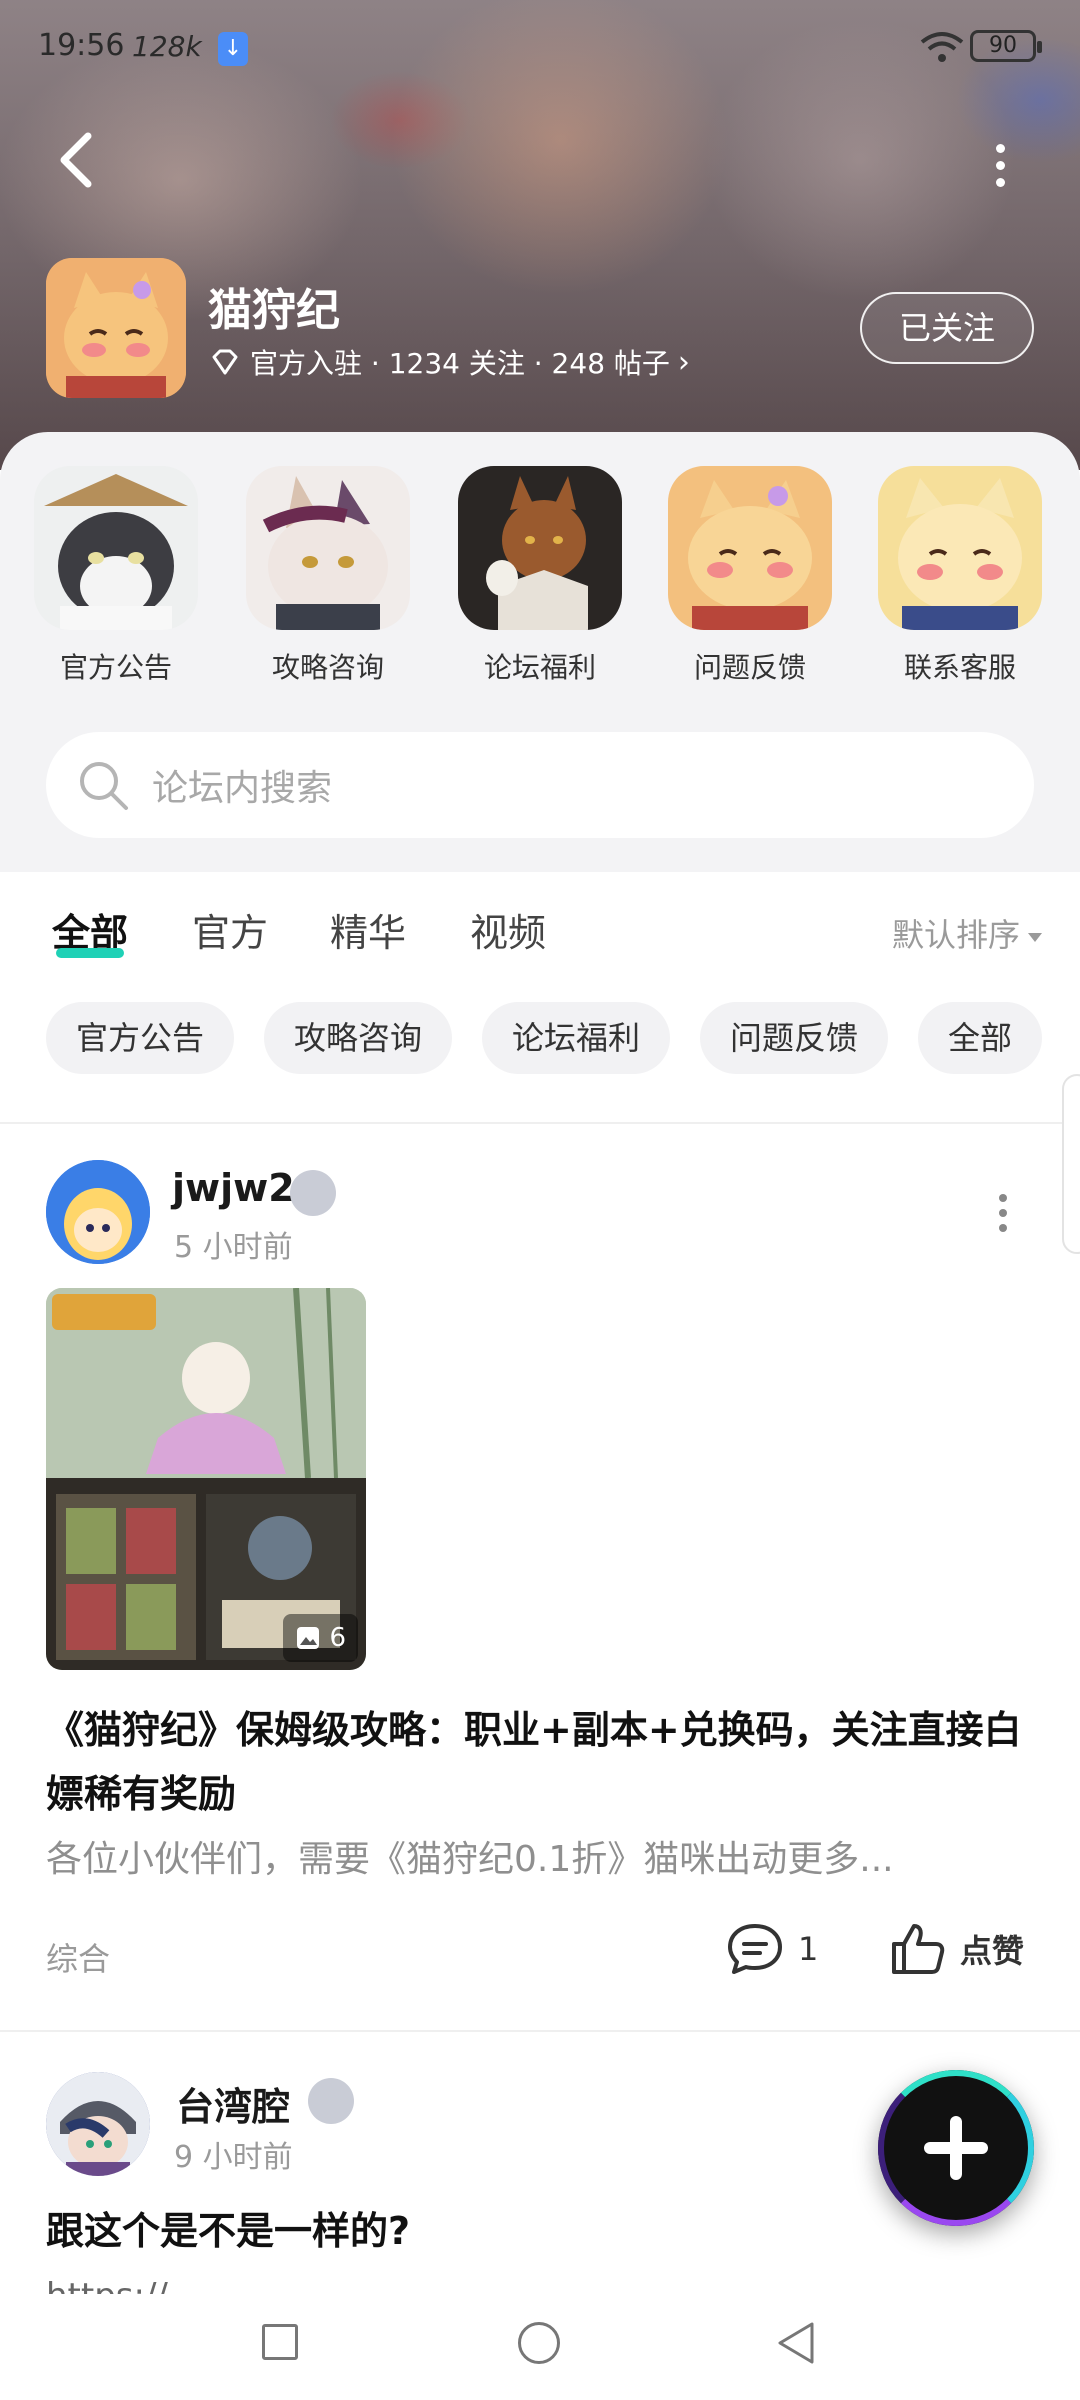 Image resolution: width=1080 pixels, height=2400 pixels. Describe the element at coordinates (115, 667) in the screenshot. I see `shortcut-label: 官方公告` at that location.